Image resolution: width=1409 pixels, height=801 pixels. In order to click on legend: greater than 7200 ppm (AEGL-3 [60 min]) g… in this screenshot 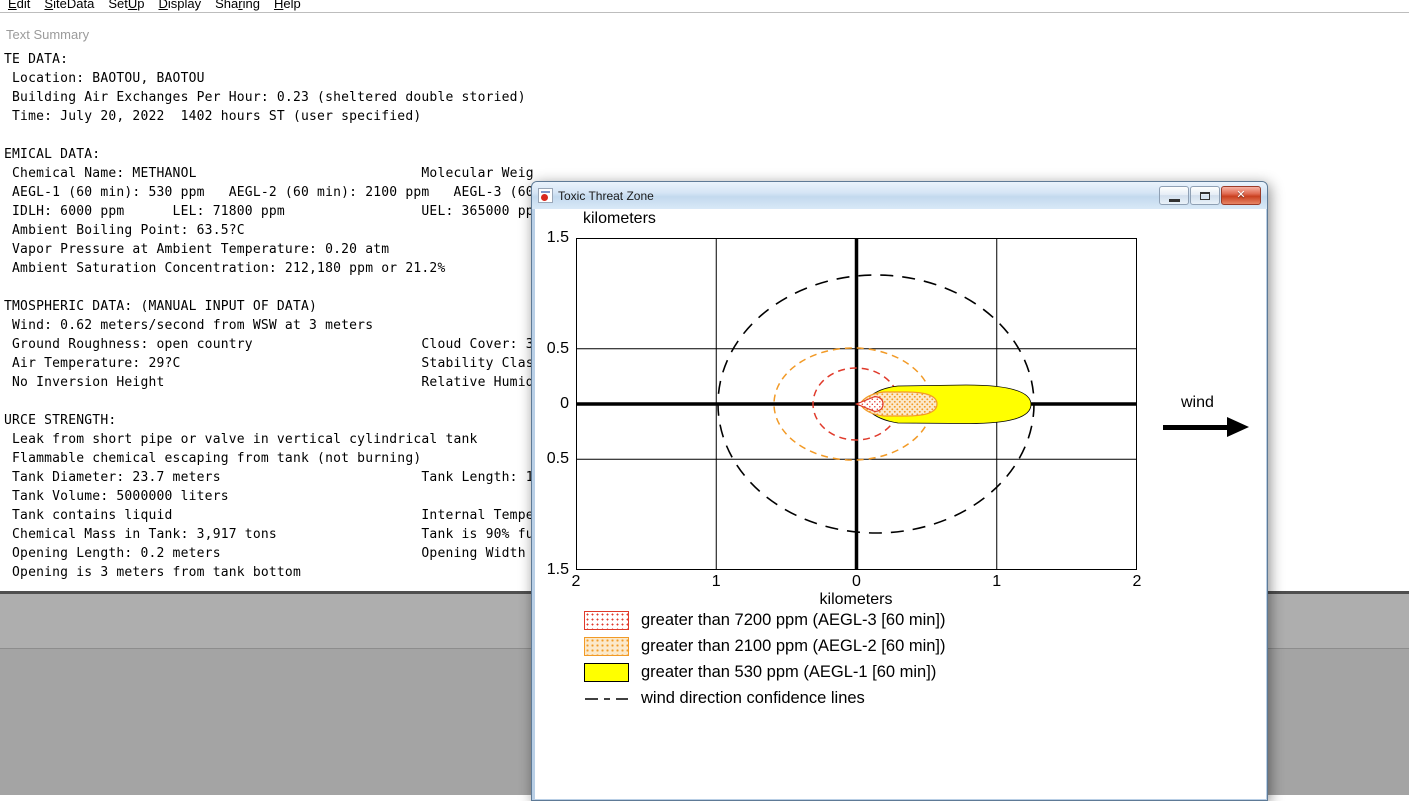, I will do `click(765, 662)`.